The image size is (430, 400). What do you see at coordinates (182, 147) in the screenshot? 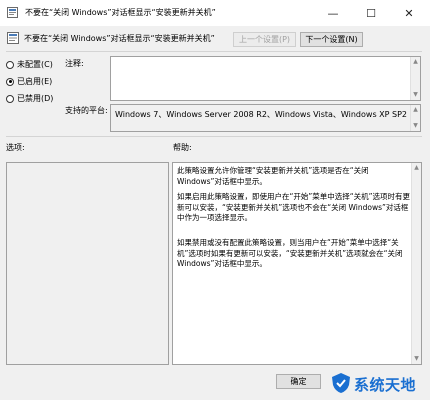
I see `help-label: 帮助:` at bounding box center [182, 147].